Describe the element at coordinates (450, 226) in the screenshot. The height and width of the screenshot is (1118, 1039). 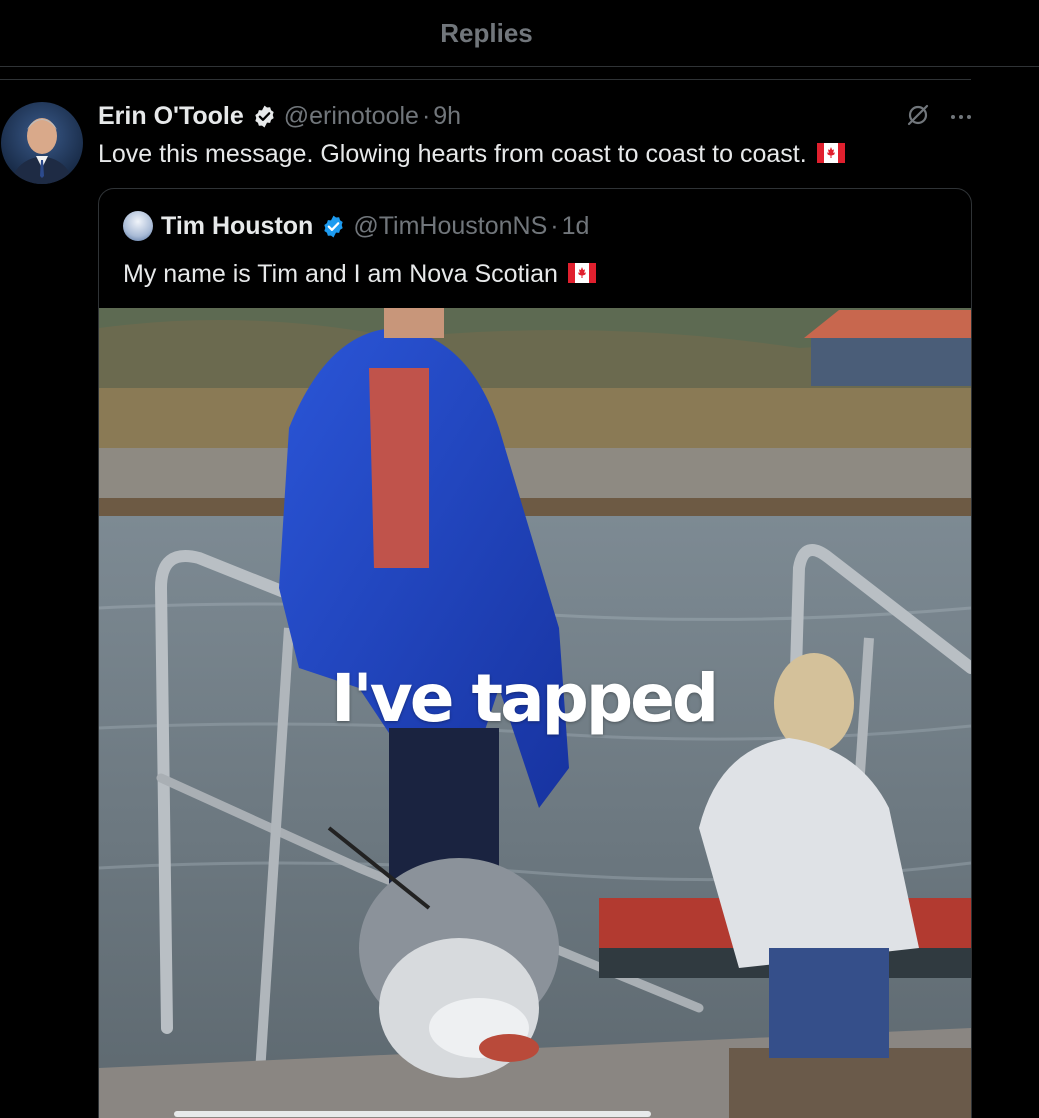
I see `quoted-author-handle: @TimHoustonNS` at that location.